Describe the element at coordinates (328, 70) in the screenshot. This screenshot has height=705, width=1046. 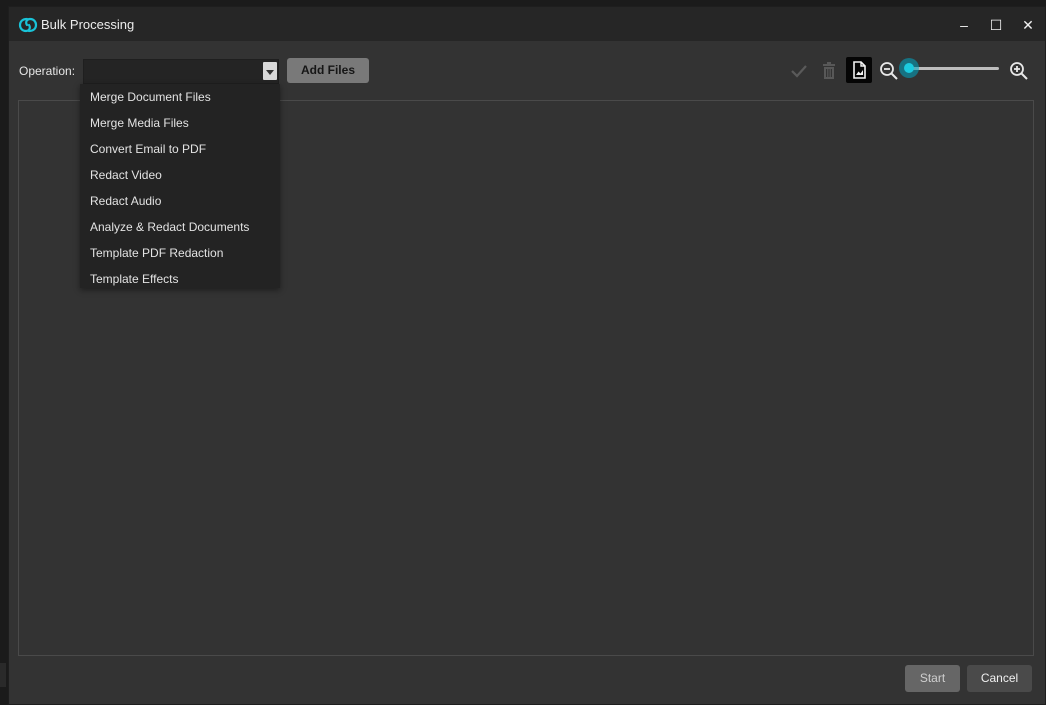
I see `add-files-button: Add Files` at that location.